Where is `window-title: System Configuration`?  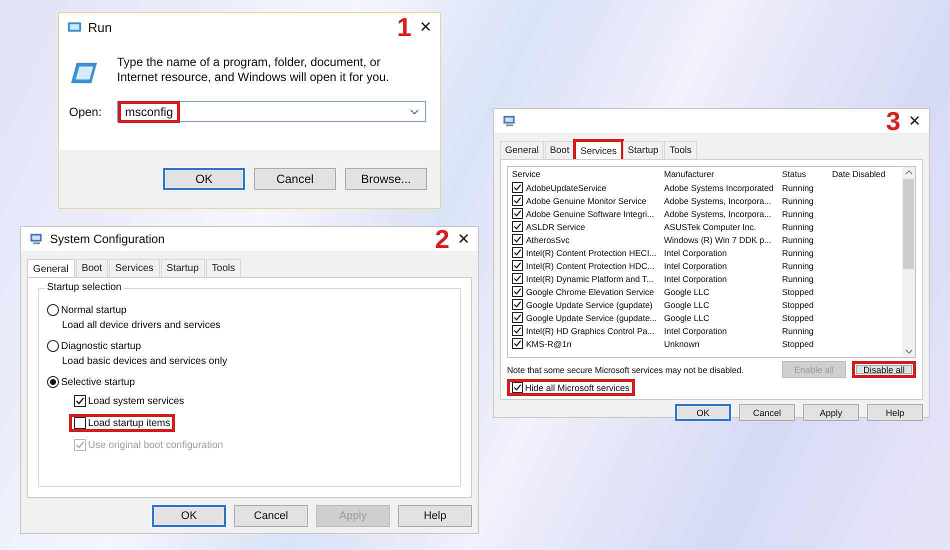 window-title: System Configuration is located at coordinates (107, 239).